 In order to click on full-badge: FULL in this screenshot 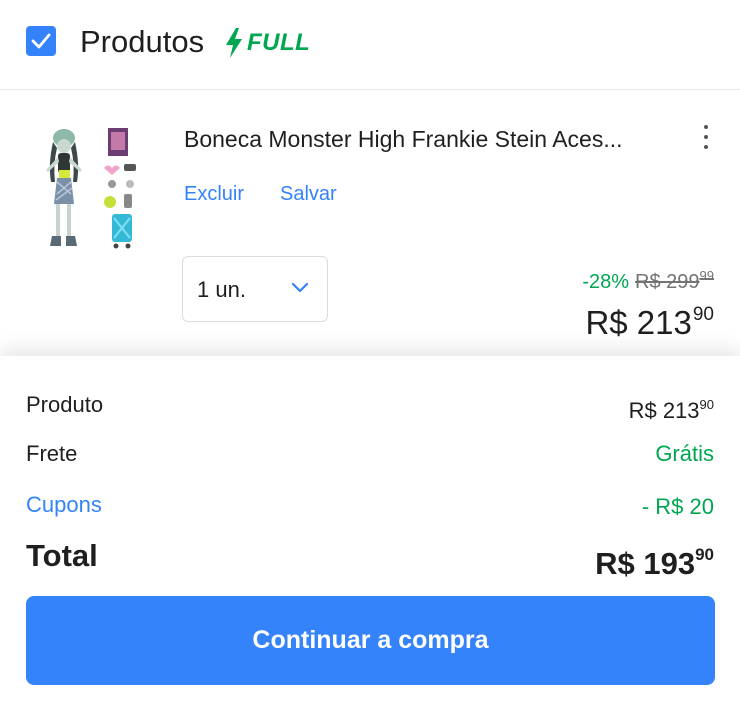, I will do `click(267, 43)`.